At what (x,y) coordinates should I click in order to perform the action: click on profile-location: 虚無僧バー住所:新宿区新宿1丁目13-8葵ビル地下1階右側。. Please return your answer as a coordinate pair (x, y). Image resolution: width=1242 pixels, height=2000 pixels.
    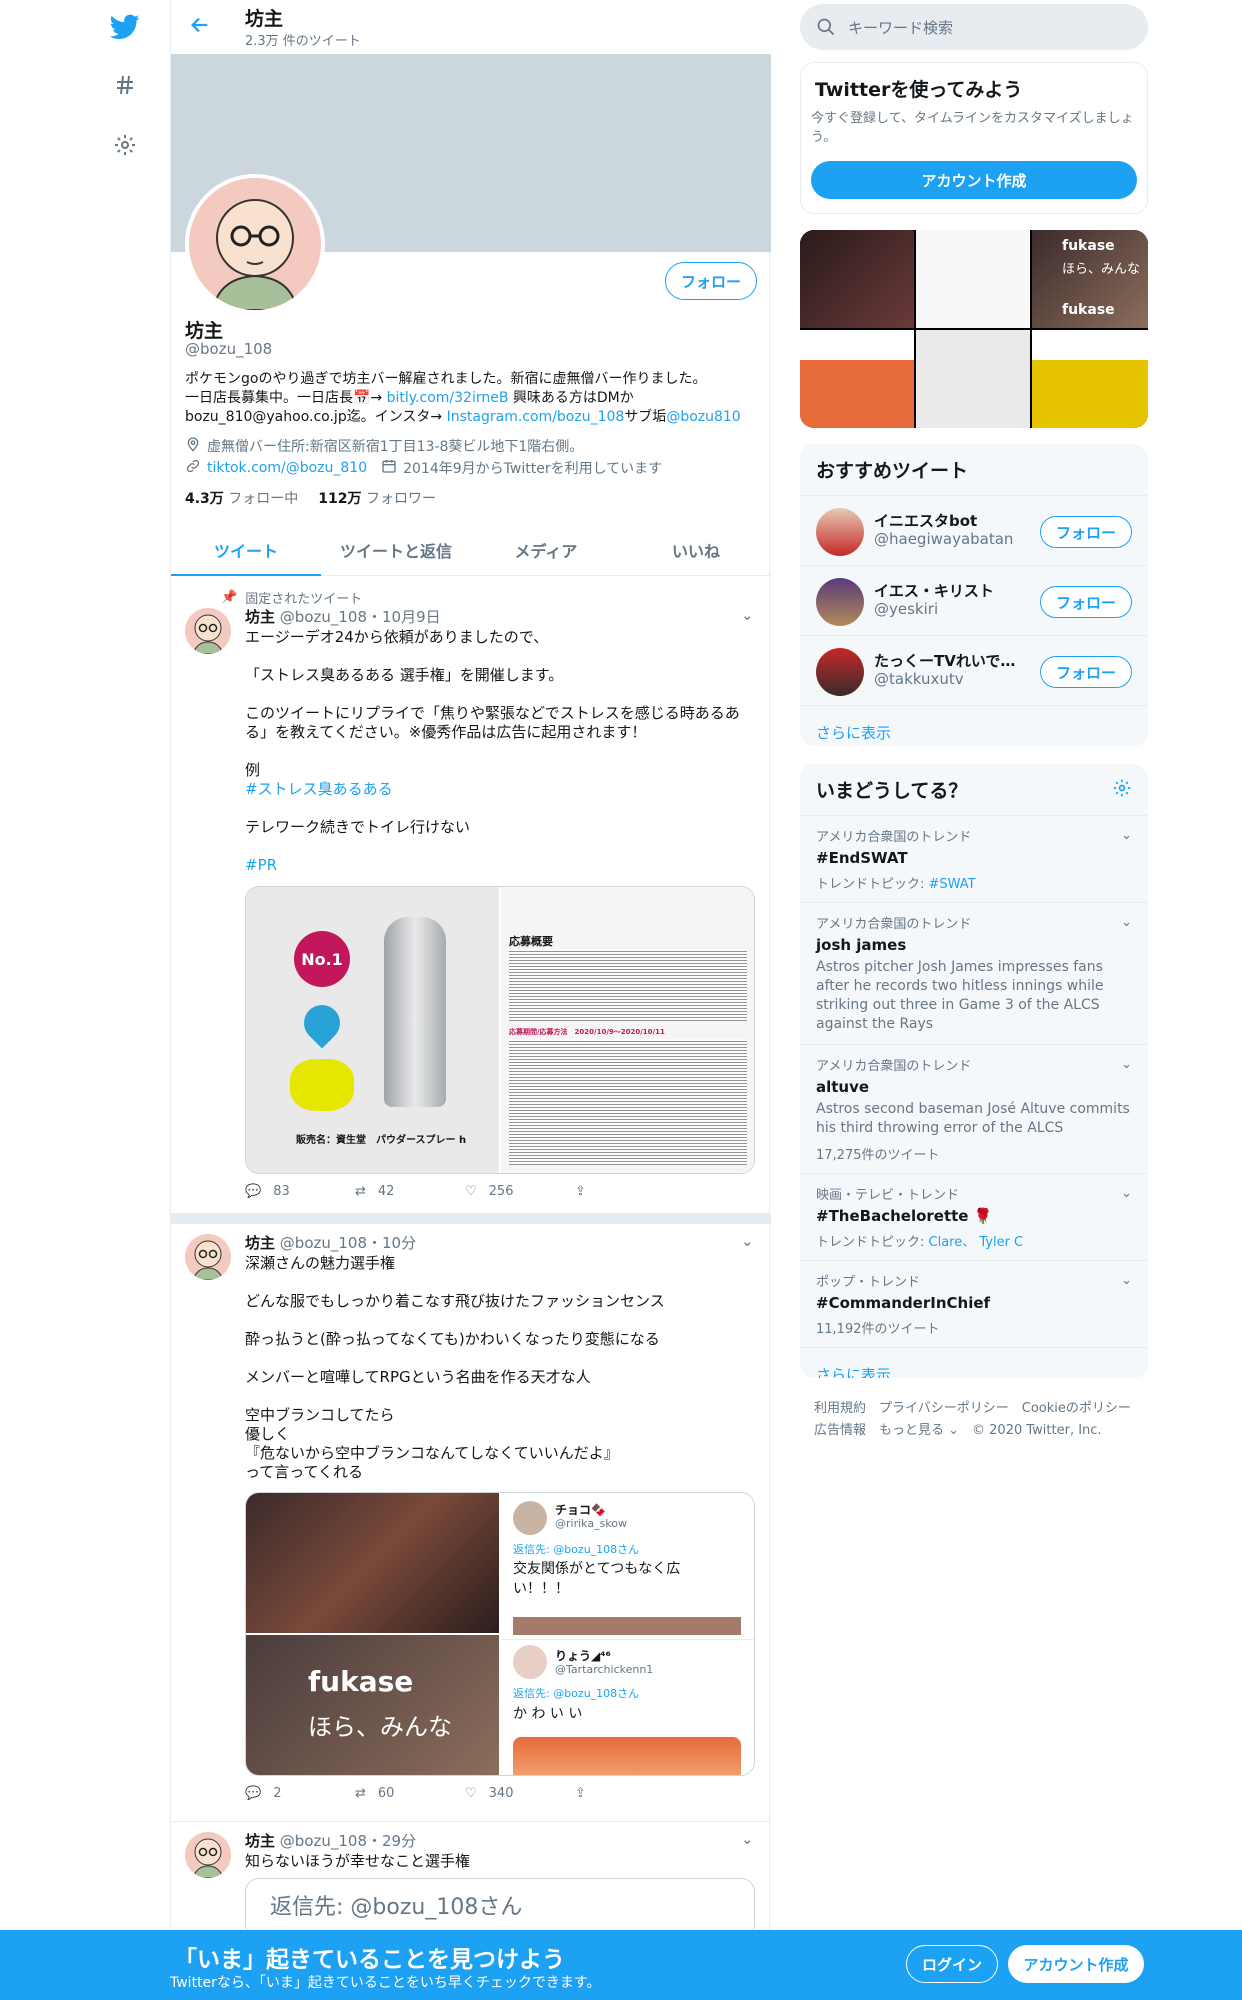
    Looking at the image, I should click on (384, 446).